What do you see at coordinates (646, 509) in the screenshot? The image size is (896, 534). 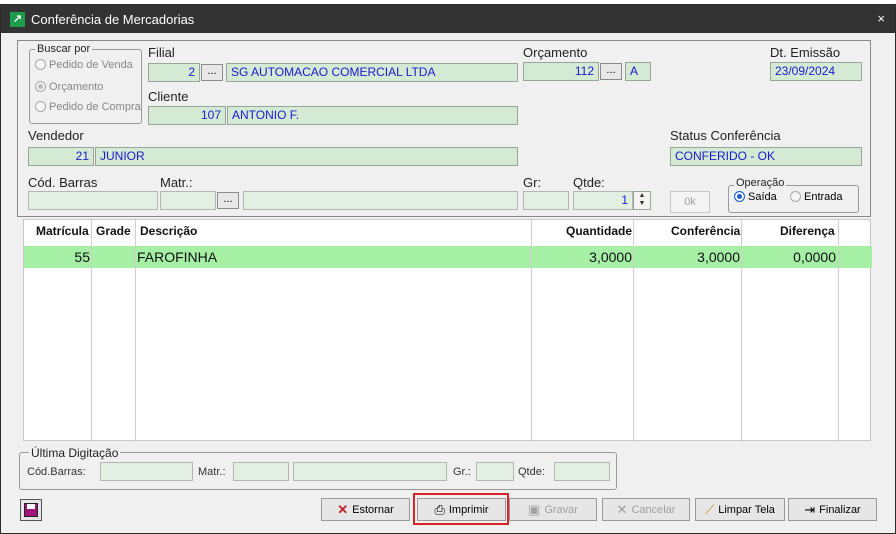 I see `cancelar-button: ✕ Cancelar` at bounding box center [646, 509].